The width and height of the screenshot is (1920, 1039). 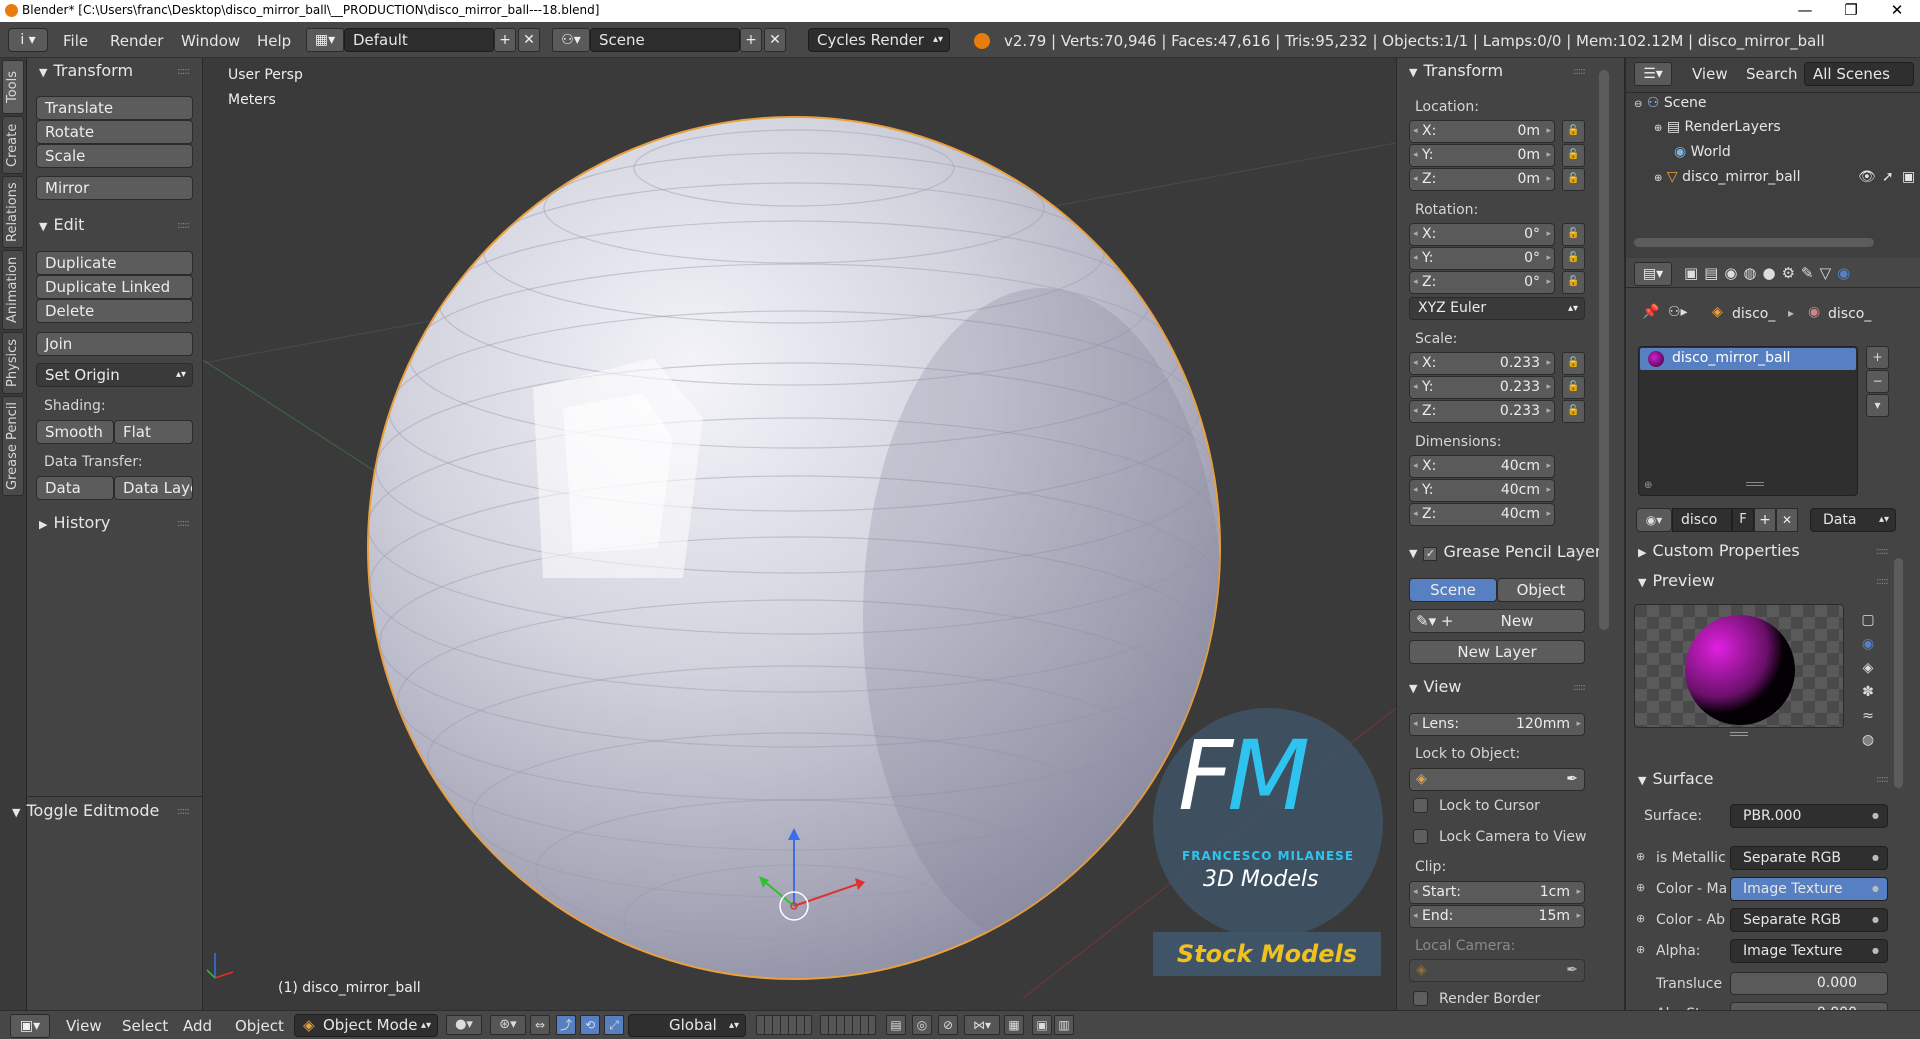 I want to click on menu-select: Select, so click(x=145, y=1026).